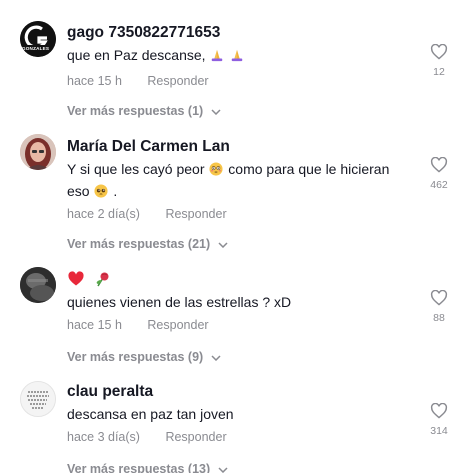 This screenshot has height=473, width=463. I want to click on view-more-replies-label: Ver más respuestas (13), so click(139, 467).